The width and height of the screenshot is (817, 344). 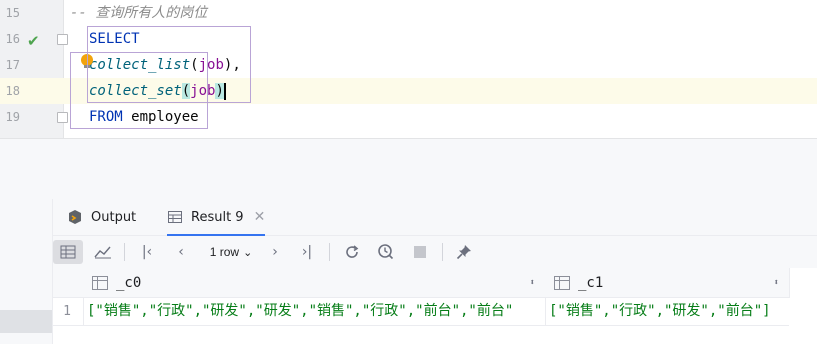 I want to click on code-text: collect_list(job),, so click(x=165, y=65).